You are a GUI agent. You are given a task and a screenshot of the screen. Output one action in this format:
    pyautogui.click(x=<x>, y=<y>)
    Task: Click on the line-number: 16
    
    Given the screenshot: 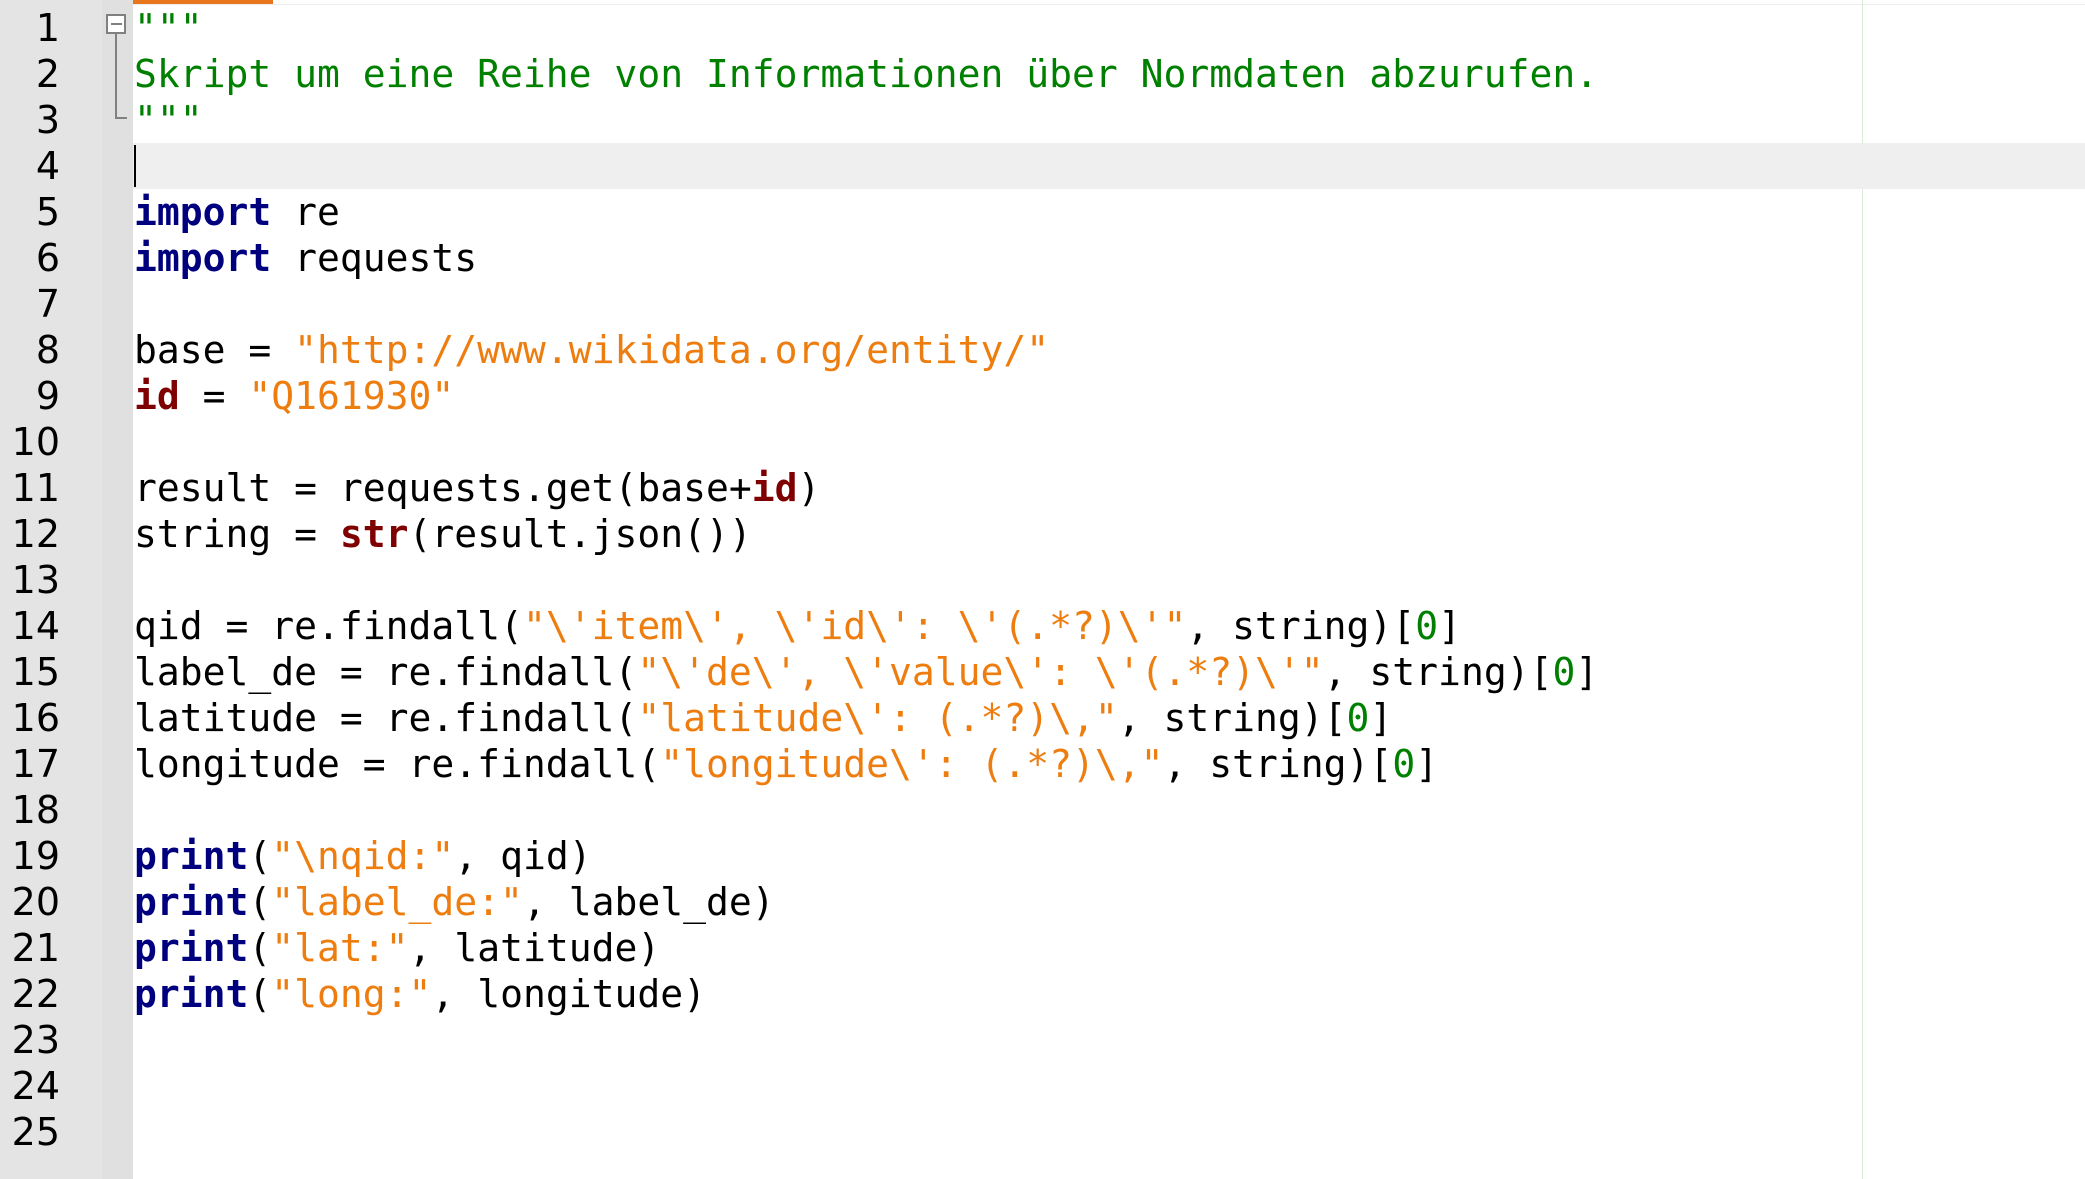 What is the action you would take?
    pyautogui.click(x=35, y=718)
    